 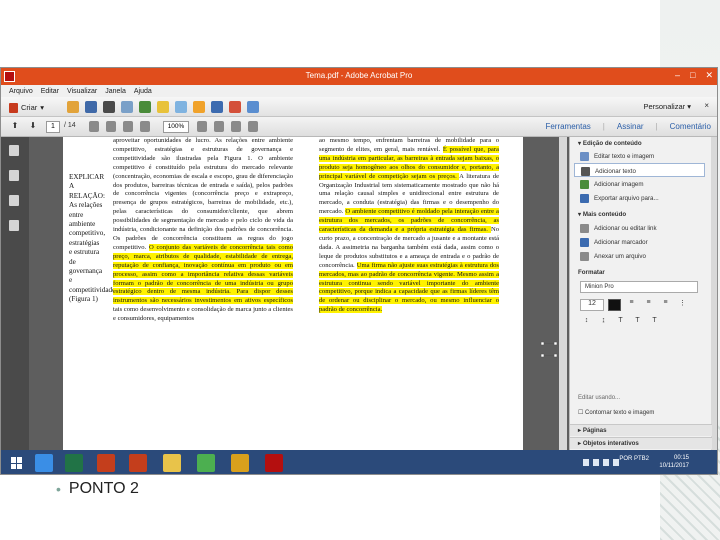 What do you see at coordinates (253, 107) in the screenshot?
I see `export-icon` at bounding box center [253, 107].